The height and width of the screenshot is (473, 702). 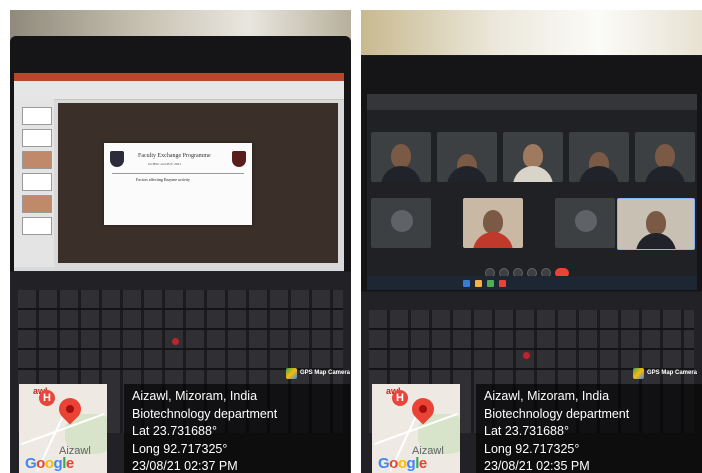 I want to click on gps-datetime: 23/08/21 02:37 PM, so click(x=185, y=466).